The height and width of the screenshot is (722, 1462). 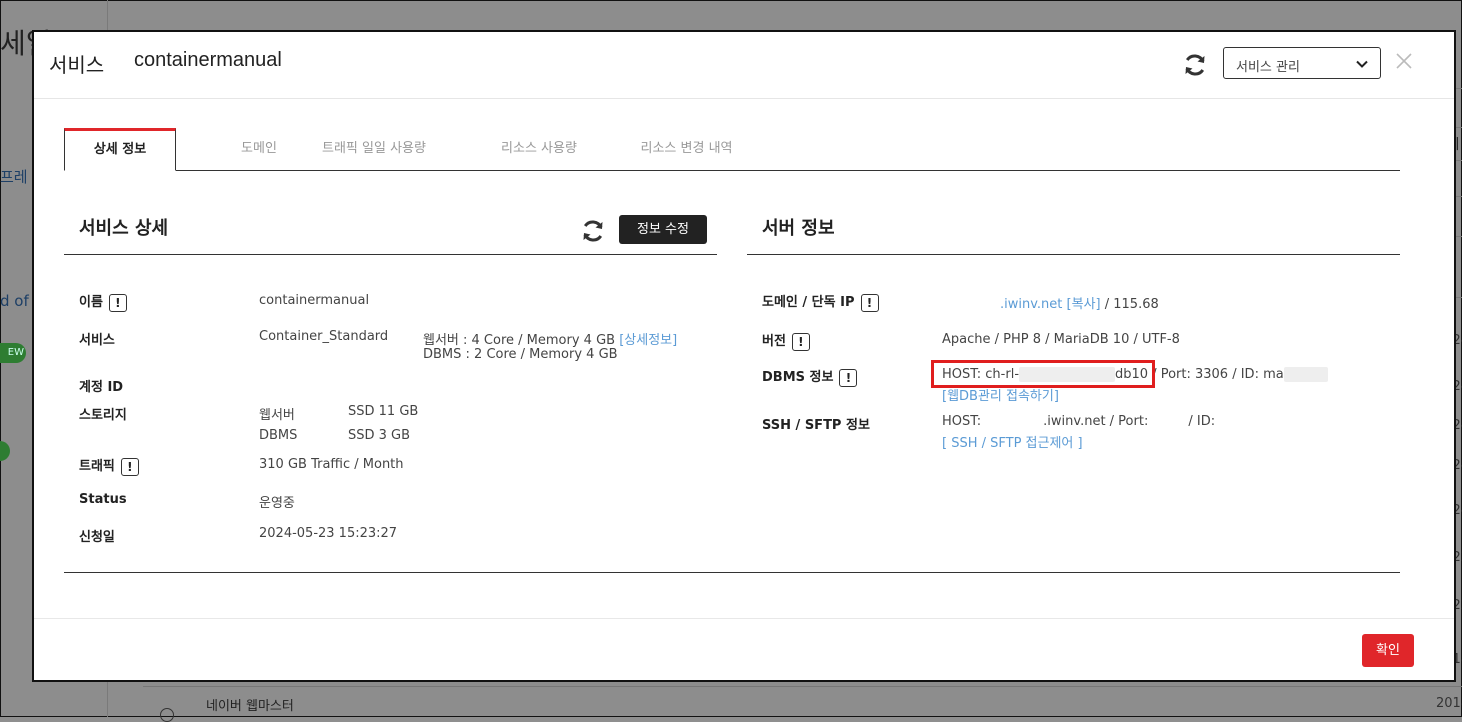 I want to click on confirm-button: 확인, so click(x=1388, y=650).